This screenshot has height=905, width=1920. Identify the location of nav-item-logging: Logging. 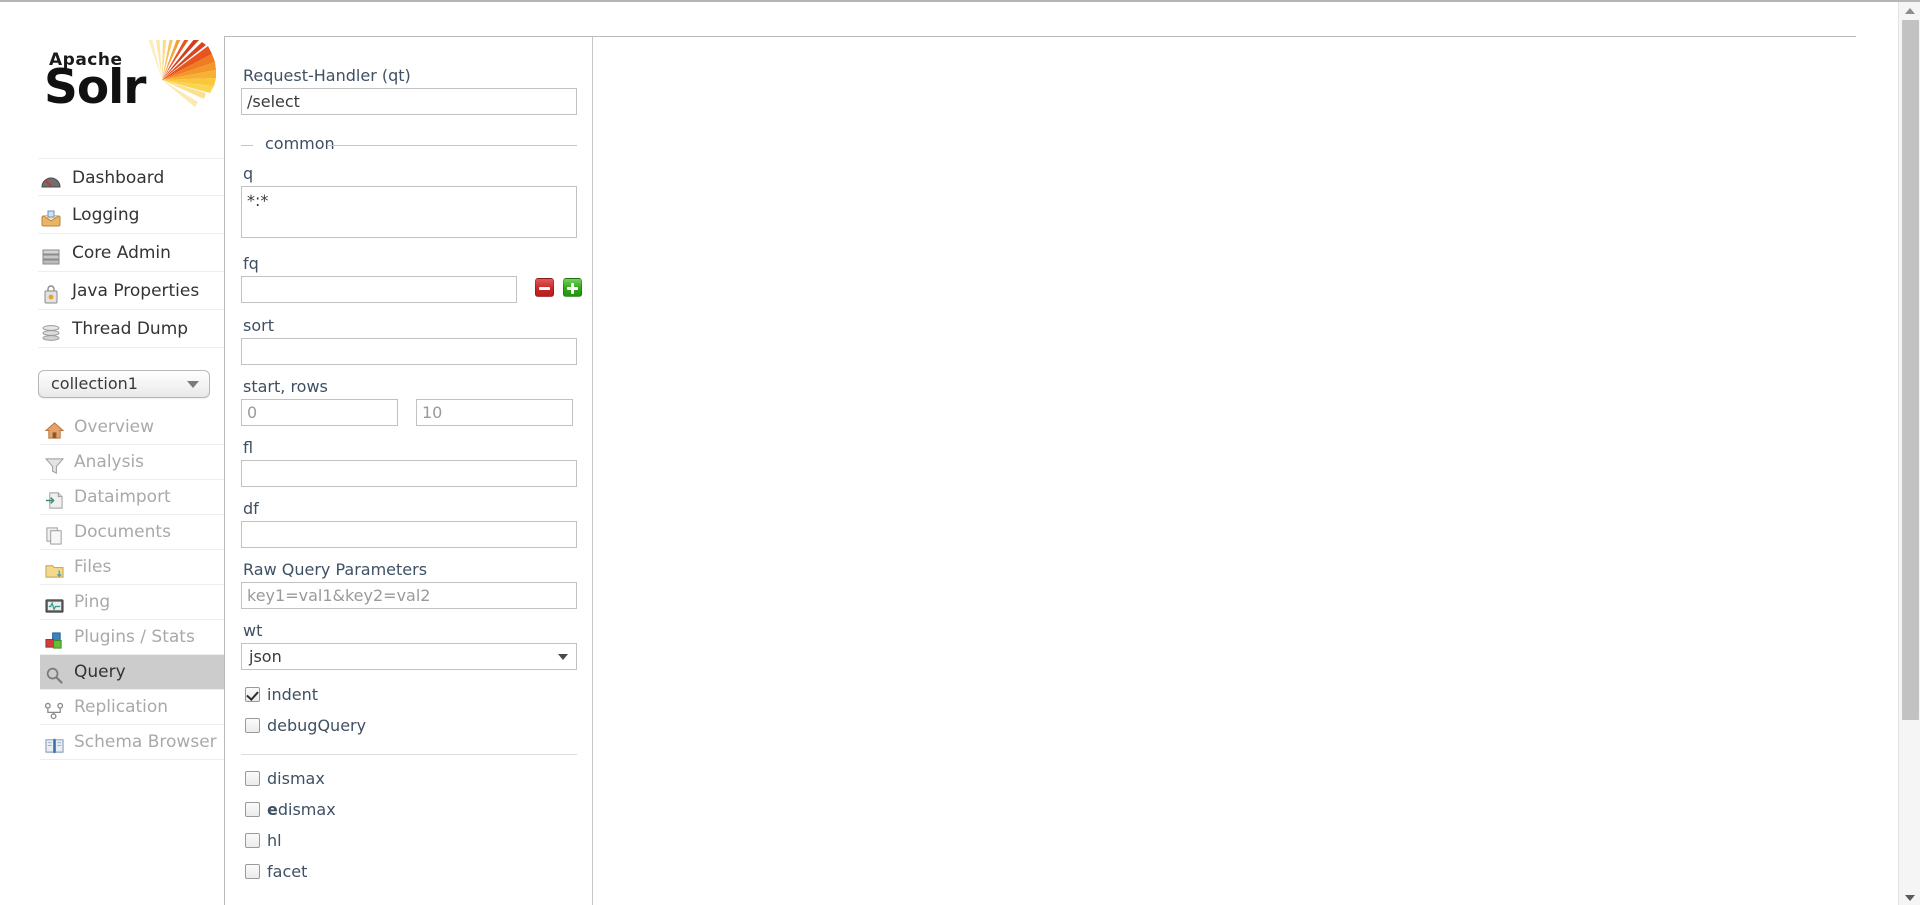
(131, 215).